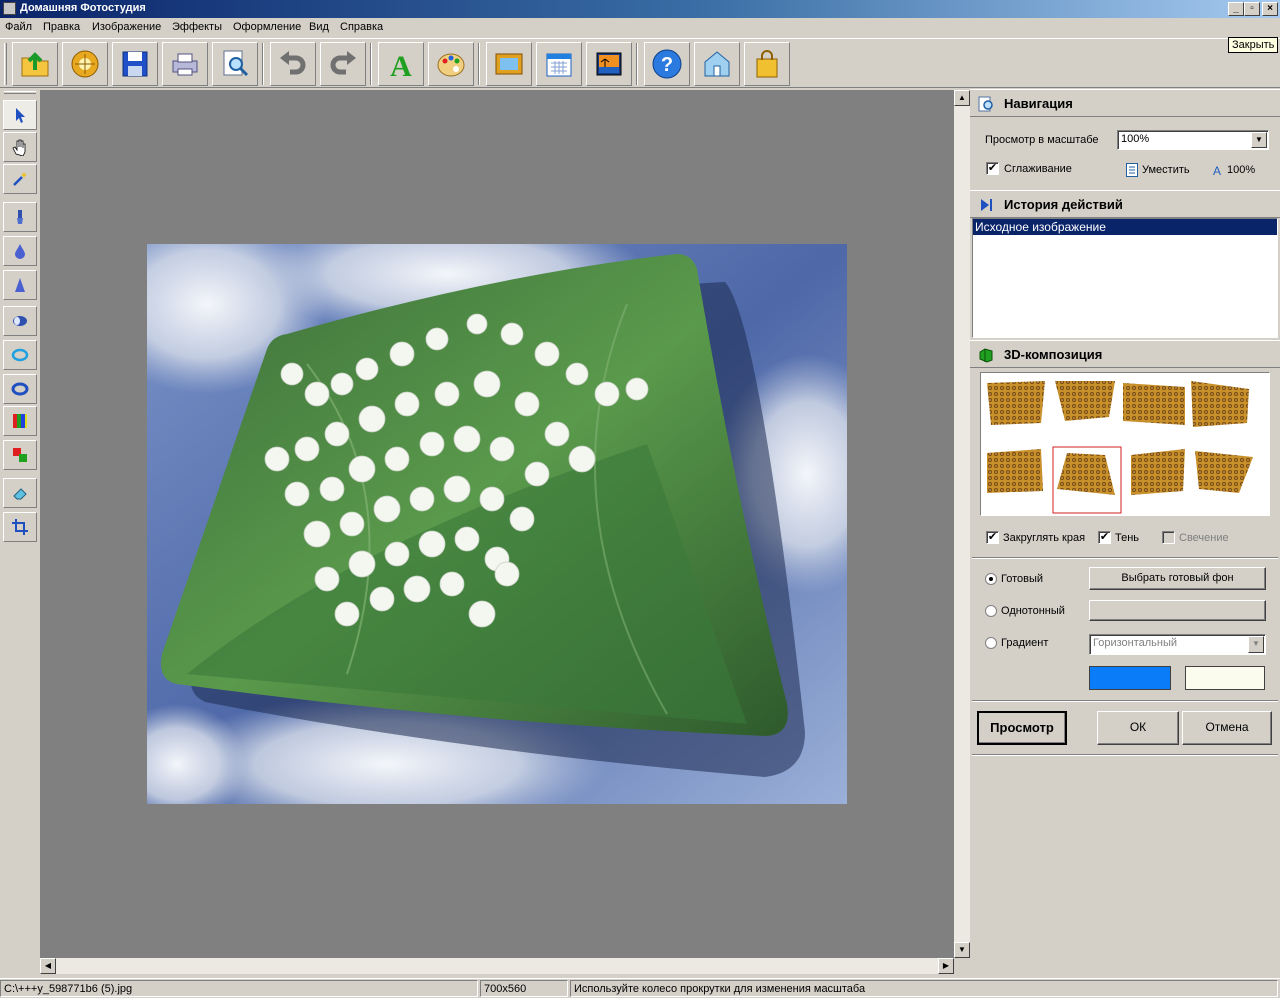 The height and width of the screenshot is (998, 1280). Describe the element at coordinates (361, 27) in the screenshot. I see `menu-help: Справка` at that location.